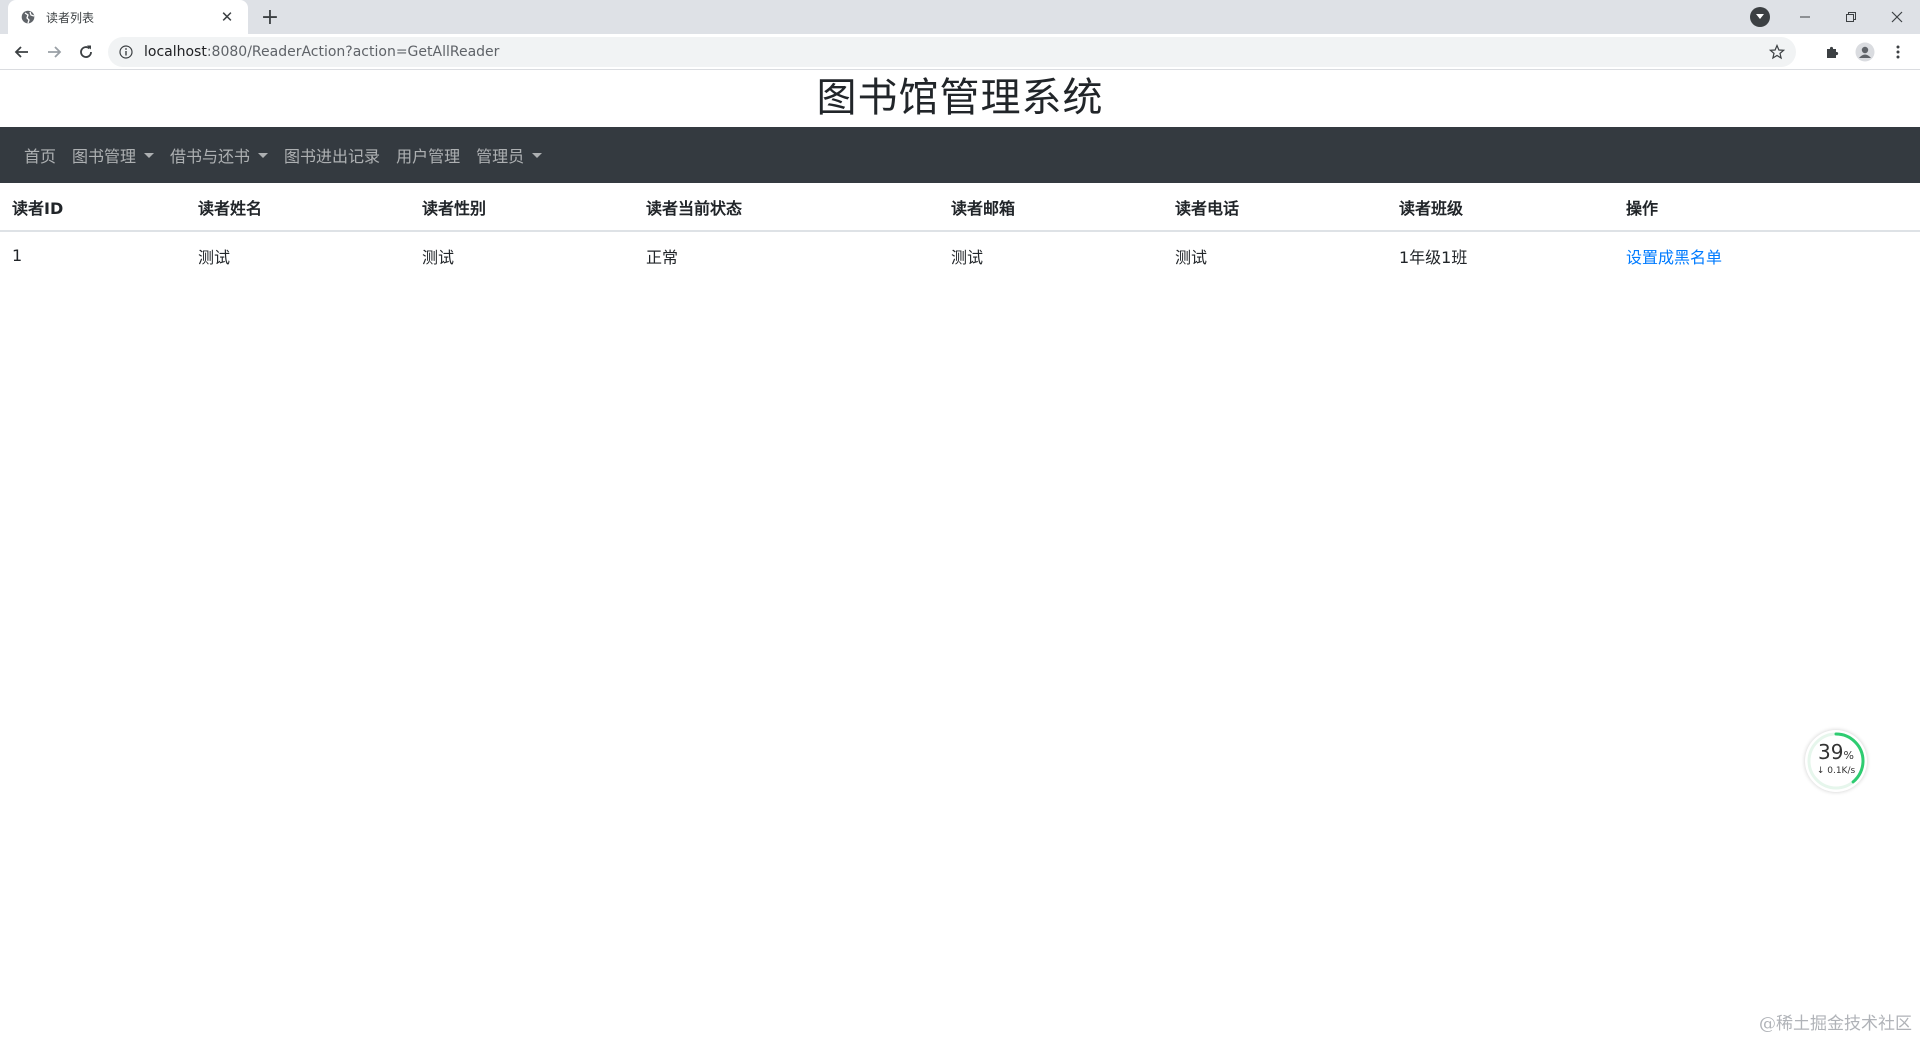  I want to click on url-path: :8080/ReaderAction?action=GetAllReader, so click(353, 52).